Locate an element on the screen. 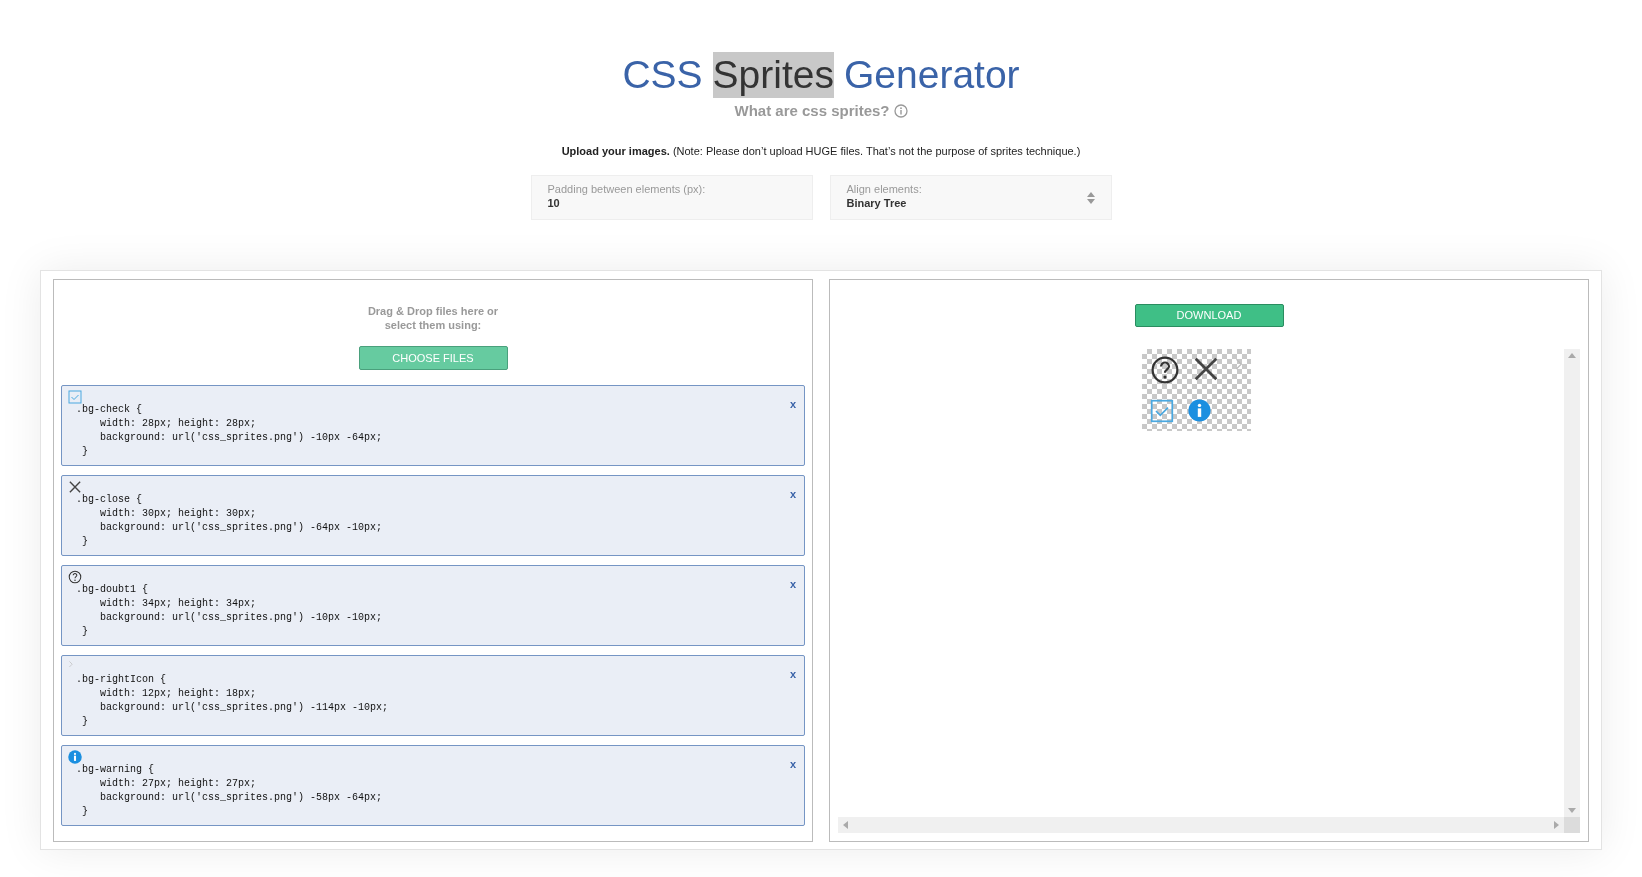 Image resolution: width=1642 pixels, height=877 pixels. align-select: Align elements: Binary Tree is located at coordinates (970, 197).